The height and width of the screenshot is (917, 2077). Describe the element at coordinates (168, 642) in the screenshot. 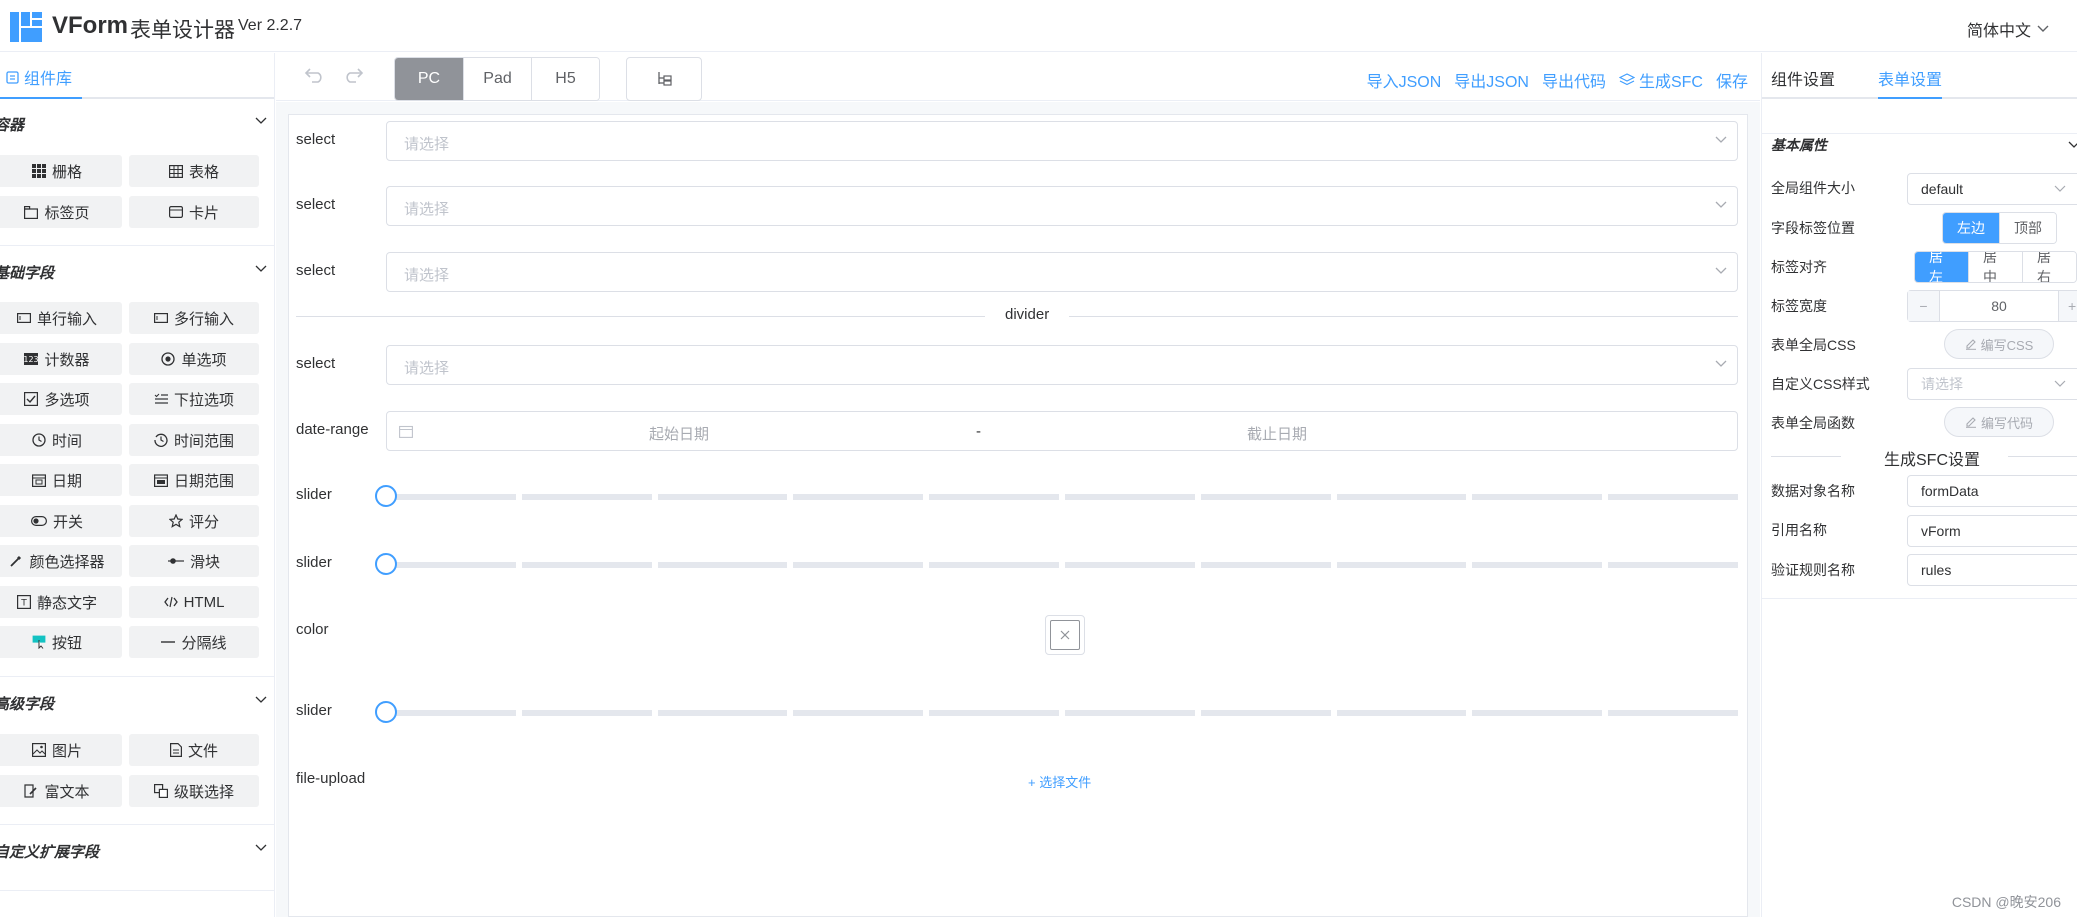

I see `divider-icon` at that location.